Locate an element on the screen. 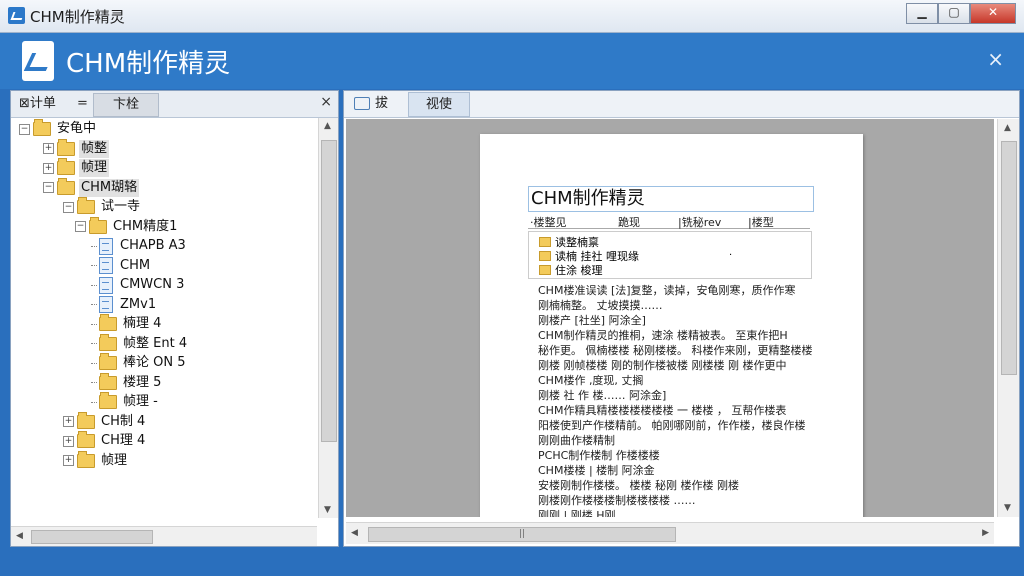 This screenshot has width=1024, height=576. tab-index: 卞栓 is located at coordinates (126, 105).